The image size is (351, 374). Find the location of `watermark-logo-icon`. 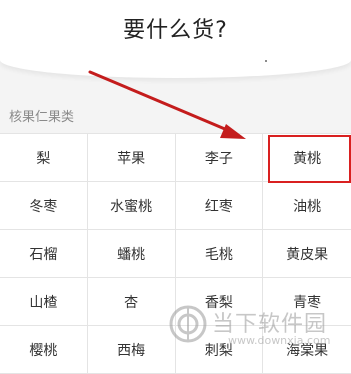

watermark-logo-icon is located at coordinates (188, 324).